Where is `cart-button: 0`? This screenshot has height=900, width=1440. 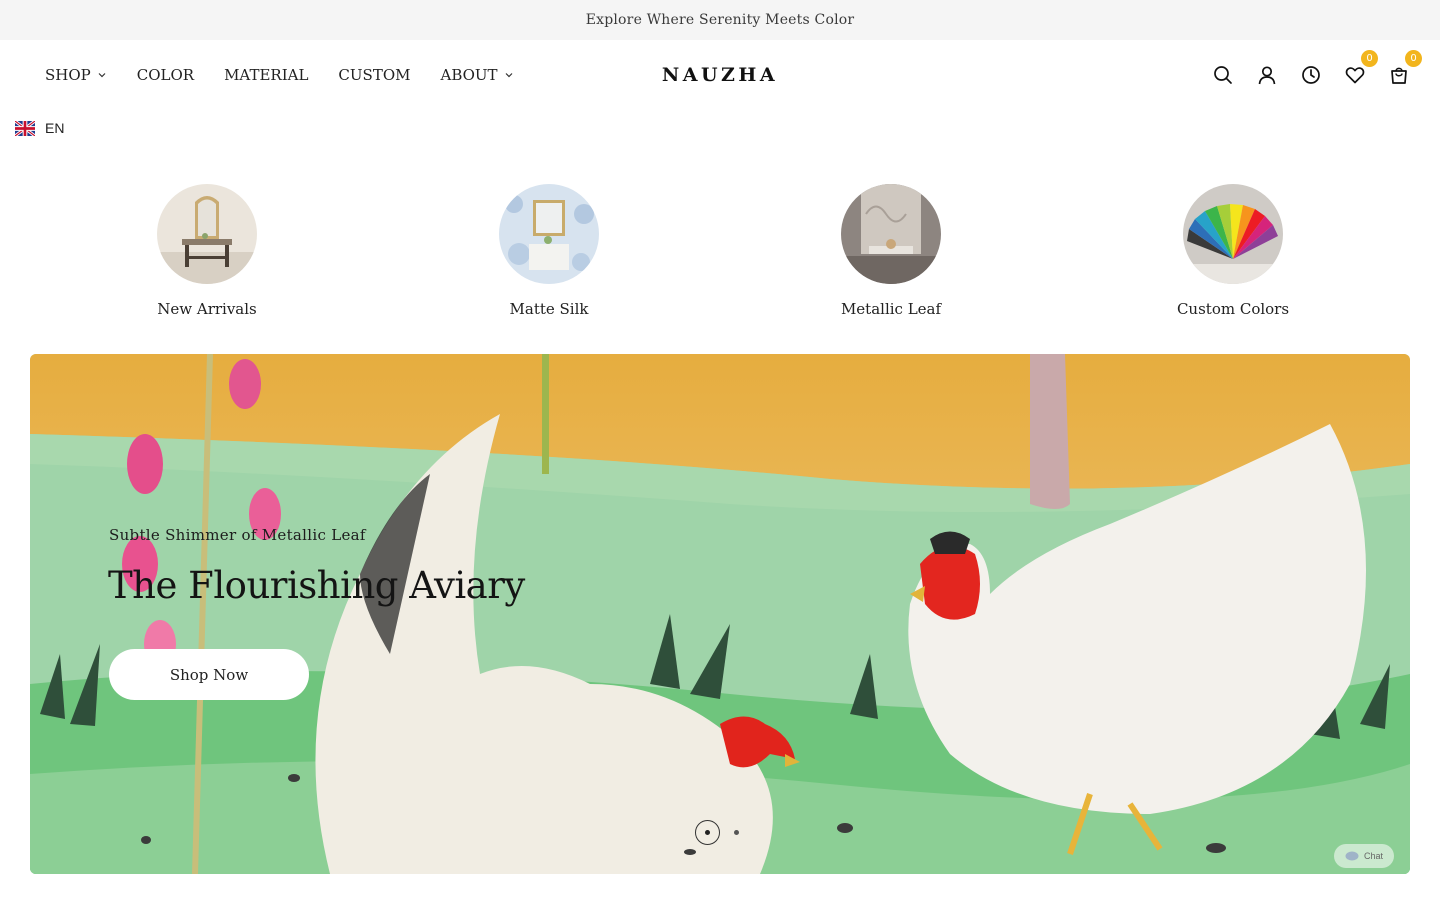
cart-button: 0 is located at coordinates (1405, 68).